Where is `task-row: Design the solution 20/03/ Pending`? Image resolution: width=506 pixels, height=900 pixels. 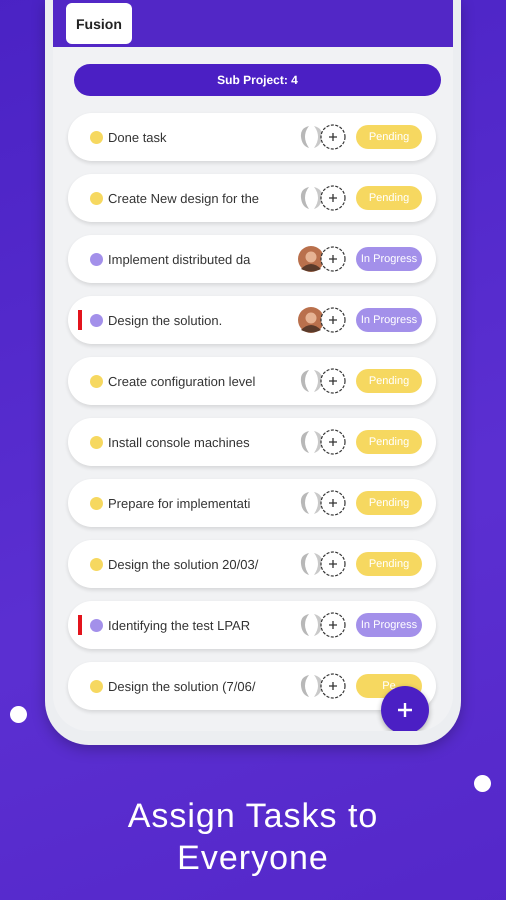 task-row: Design the solution 20/03/ Pending is located at coordinates (252, 564).